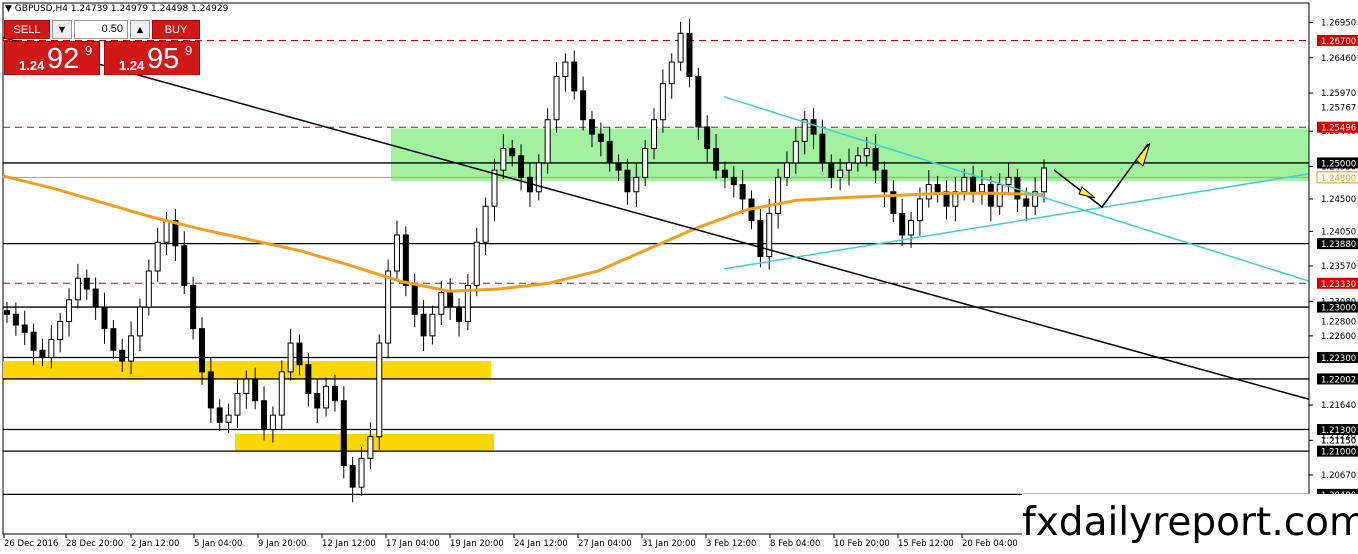  I want to click on buy-price: 1.24 95 9, so click(152, 58).